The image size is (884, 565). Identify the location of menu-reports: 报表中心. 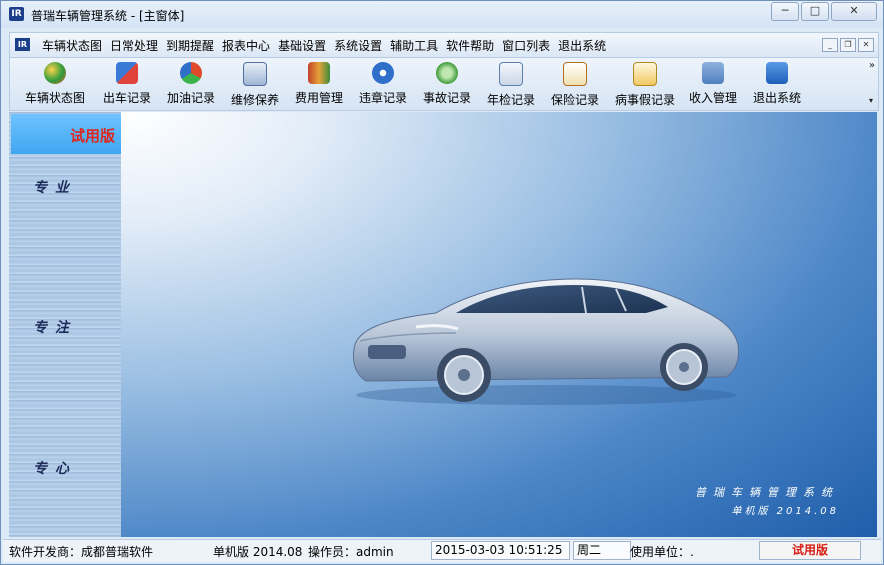
(246, 45).